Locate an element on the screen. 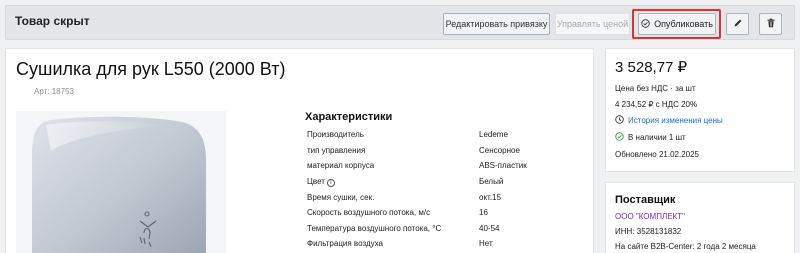  spec-value: окт.15 is located at coordinates (490, 197).